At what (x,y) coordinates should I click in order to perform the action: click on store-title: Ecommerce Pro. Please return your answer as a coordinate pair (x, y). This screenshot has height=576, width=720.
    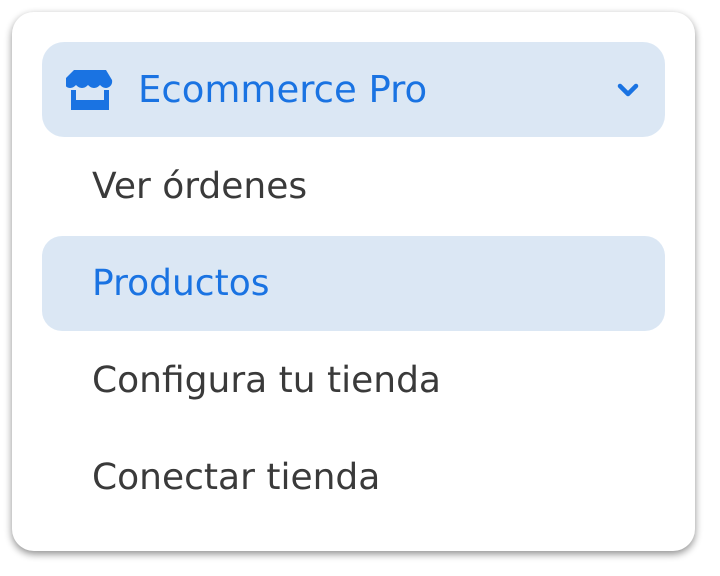
    Looking at the image, I should click on (283, 89).